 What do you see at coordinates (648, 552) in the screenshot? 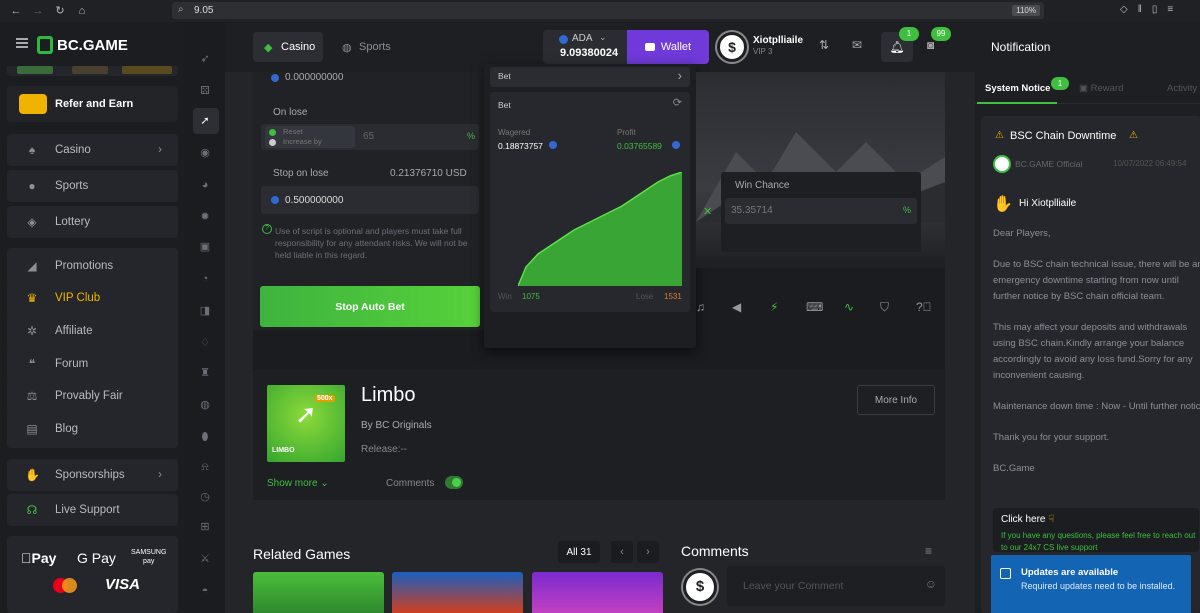
I see `next-button: ›` at bounding box center [648, 552].